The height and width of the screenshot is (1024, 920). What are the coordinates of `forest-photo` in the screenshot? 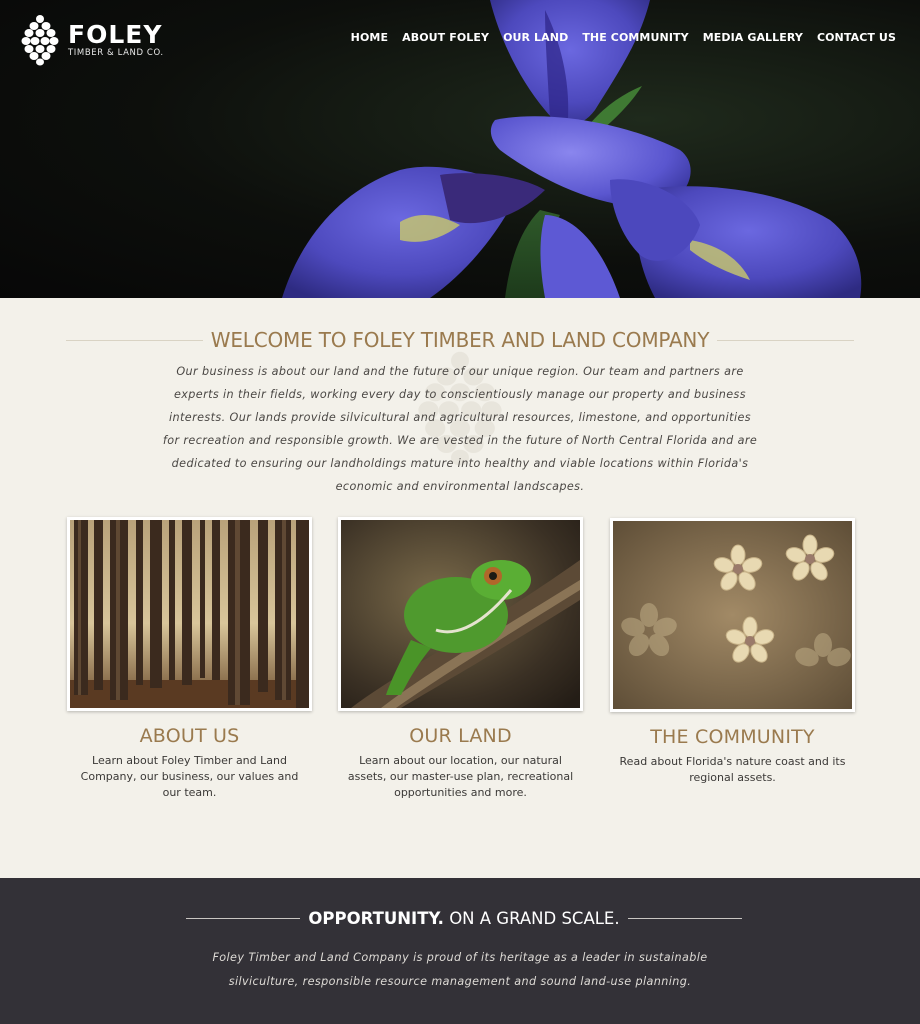 It's located at (189, 614).